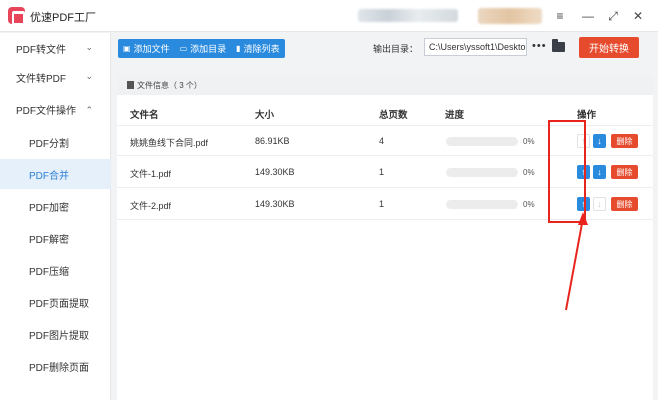 The width and height of the screenshot is (658, 400). I want to click on annotation-arrow, so click(576, 261).